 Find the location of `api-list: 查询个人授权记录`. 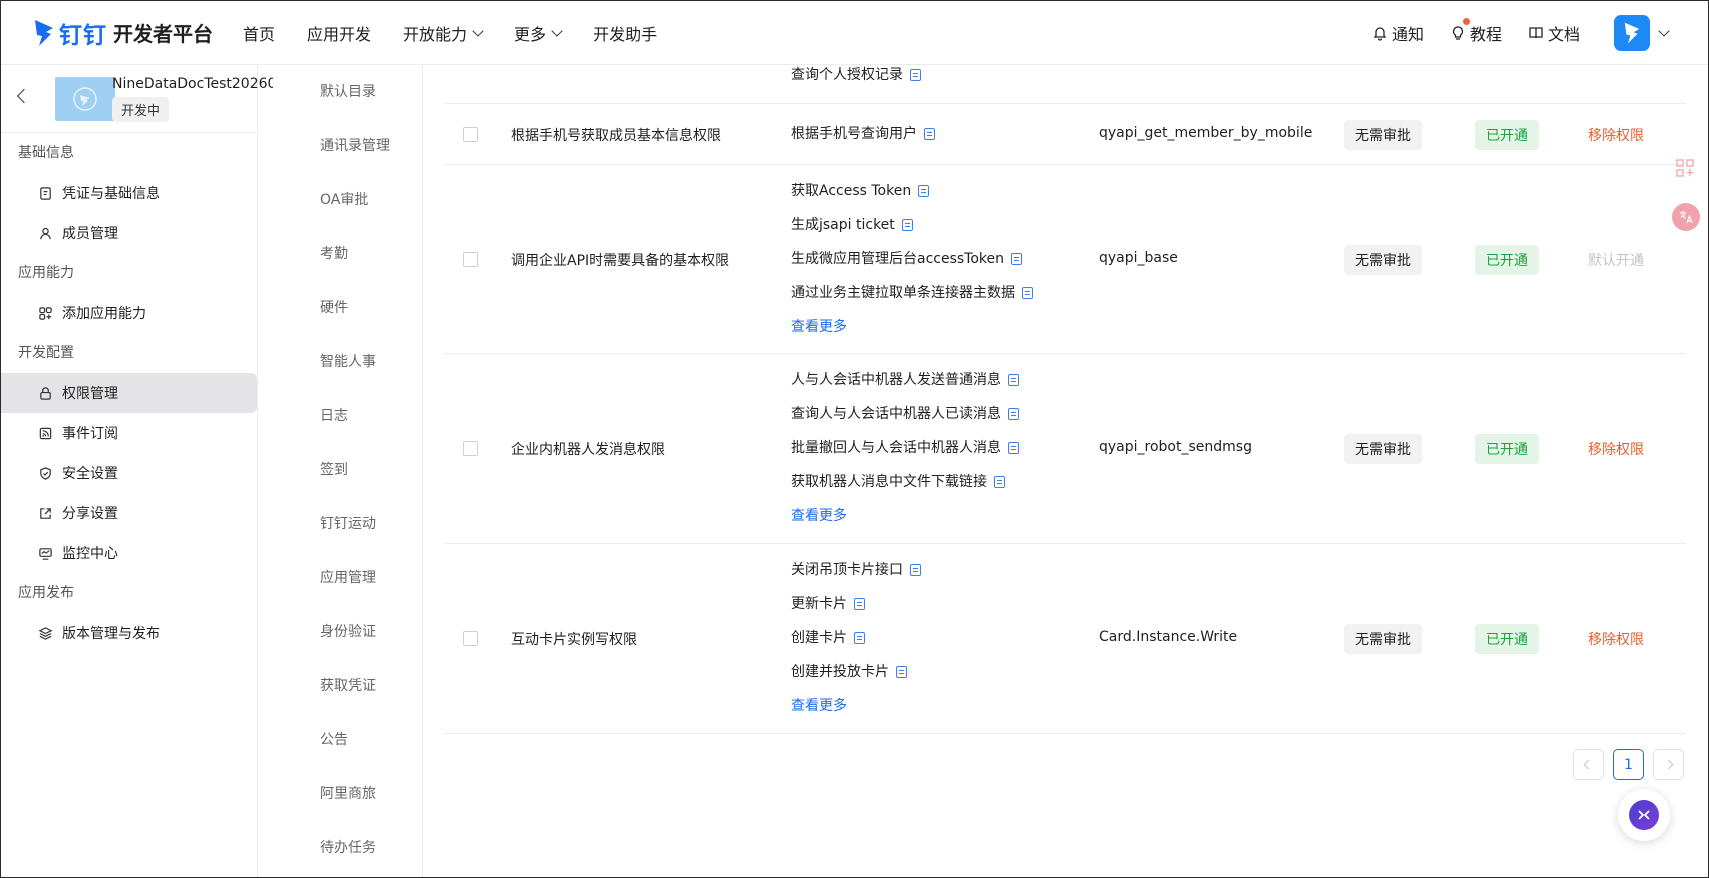

api-list: 查询个人授权记录 is located at coordinates (856, 82).